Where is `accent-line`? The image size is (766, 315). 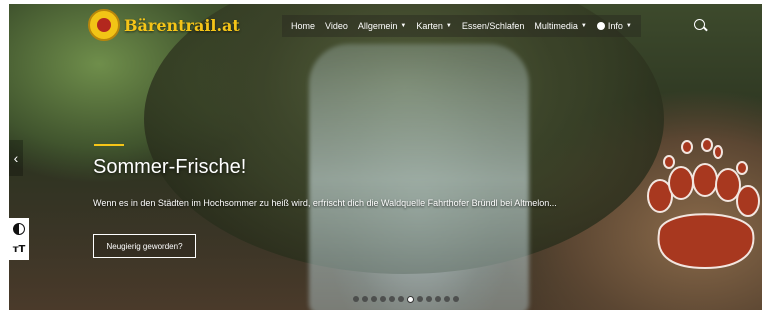
accent-line is located at coordinates (109, 145).